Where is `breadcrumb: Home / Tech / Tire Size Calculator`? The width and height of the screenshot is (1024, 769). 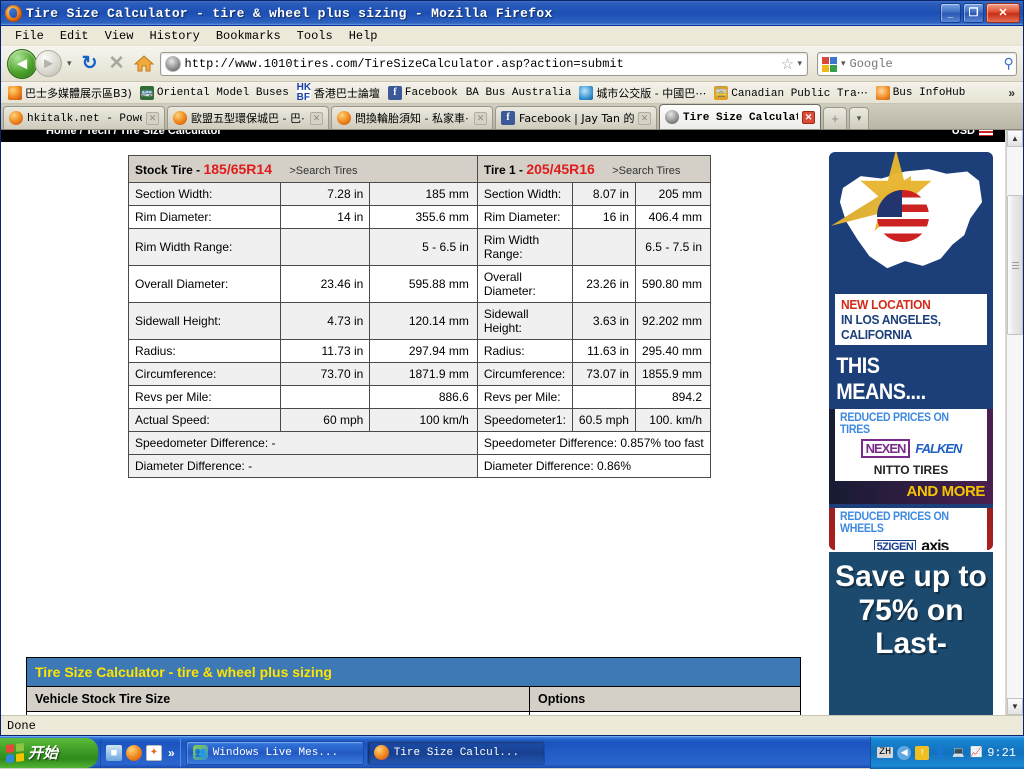
breadcrumb: Home / Tech / Tire Size Calculator is located at coordinates (134, 133).